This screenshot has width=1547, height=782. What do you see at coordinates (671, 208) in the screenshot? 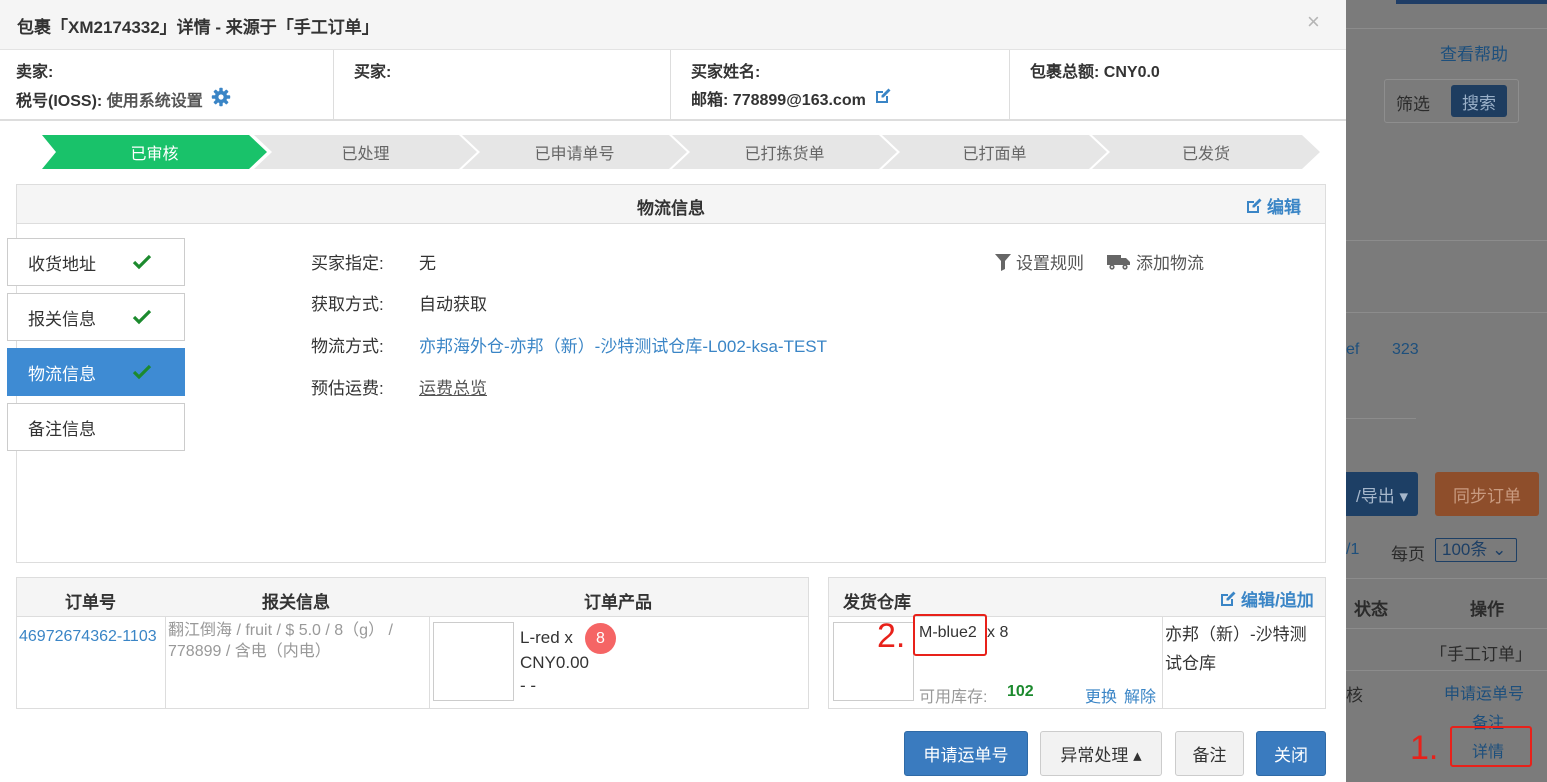
I see `logistics-title: 物流信息` at bounding box center [671, 208].